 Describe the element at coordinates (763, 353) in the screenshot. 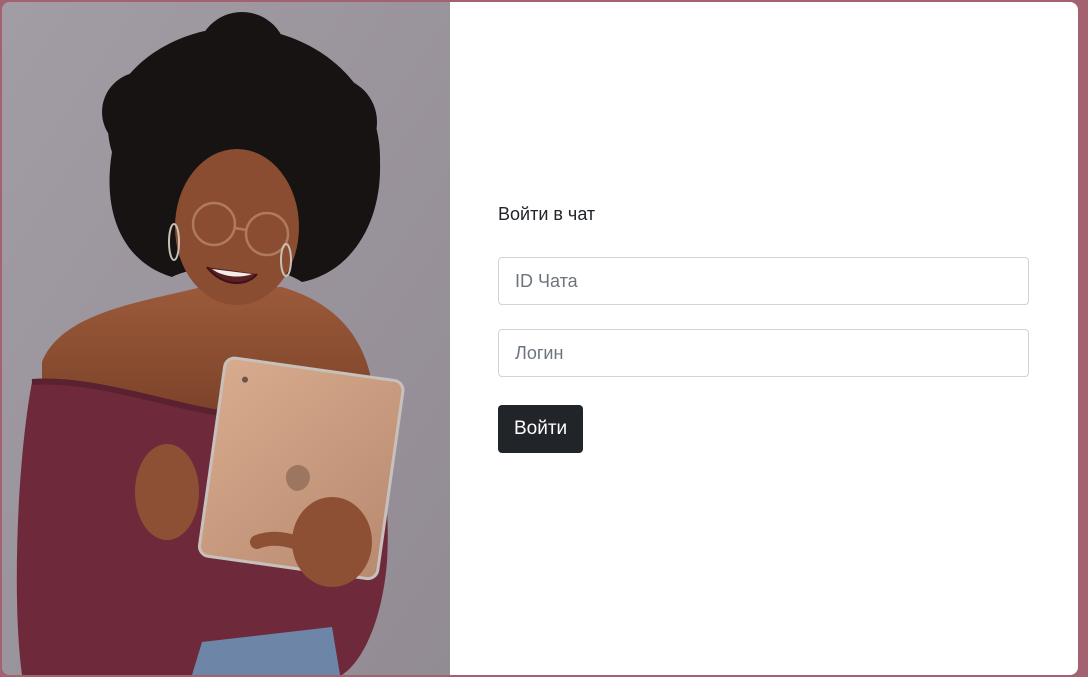

I see `login-input` at that location.